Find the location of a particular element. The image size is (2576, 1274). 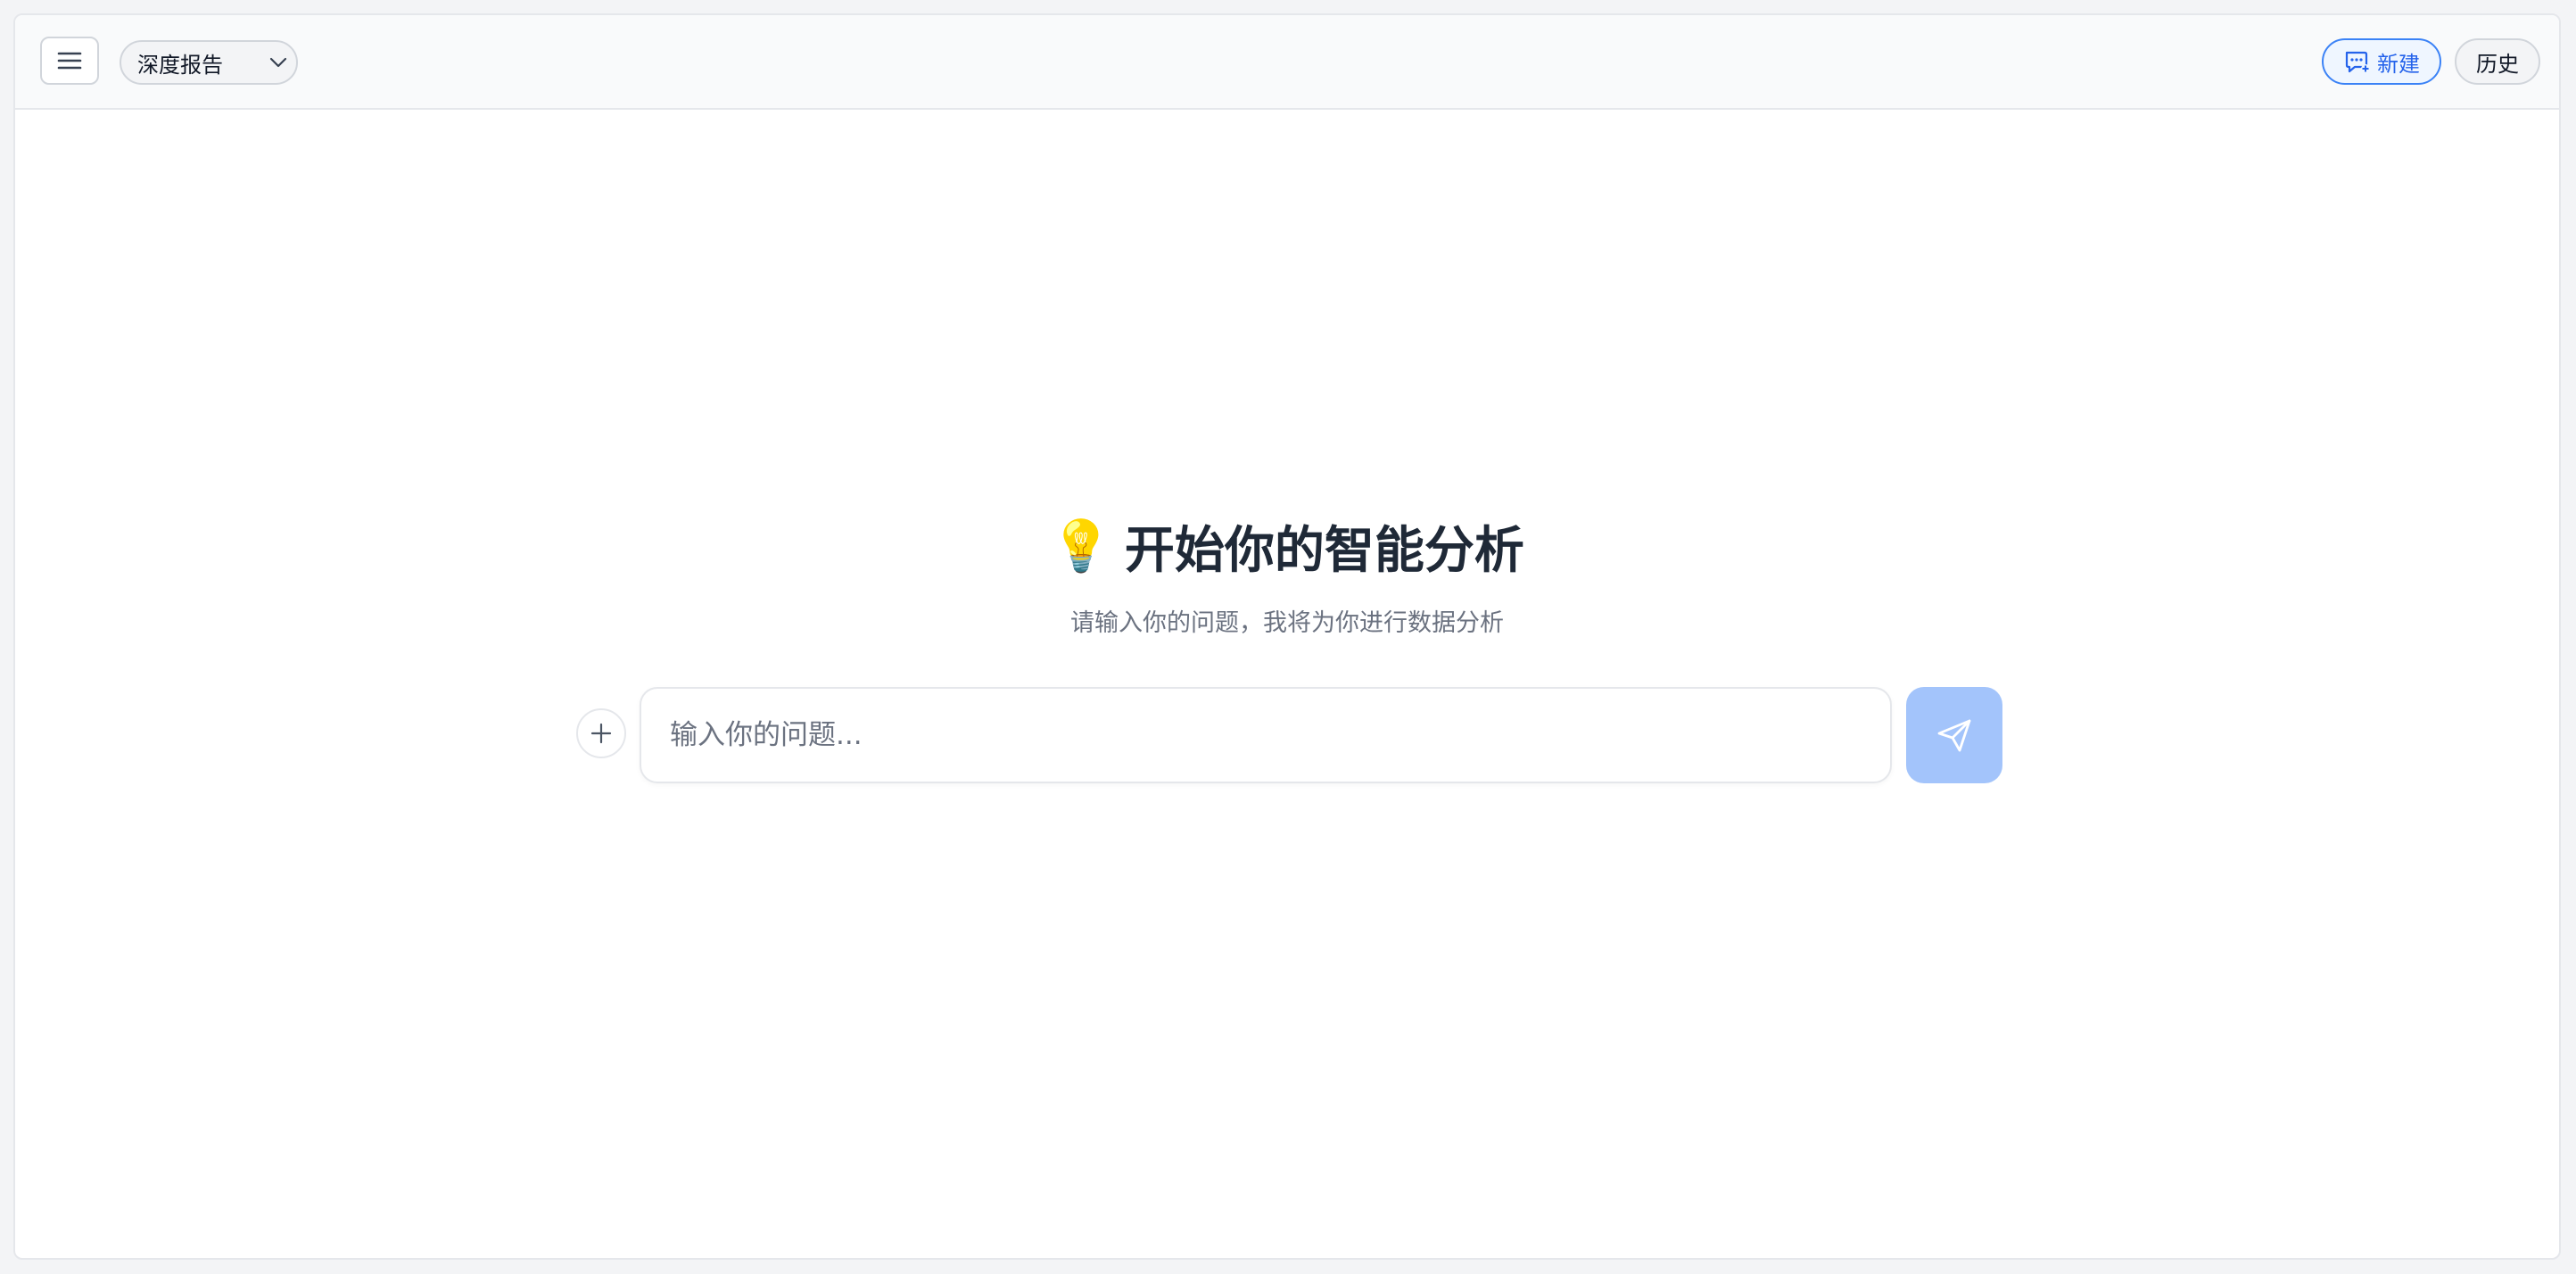

menu-icon is located at coordinates (69, 61).